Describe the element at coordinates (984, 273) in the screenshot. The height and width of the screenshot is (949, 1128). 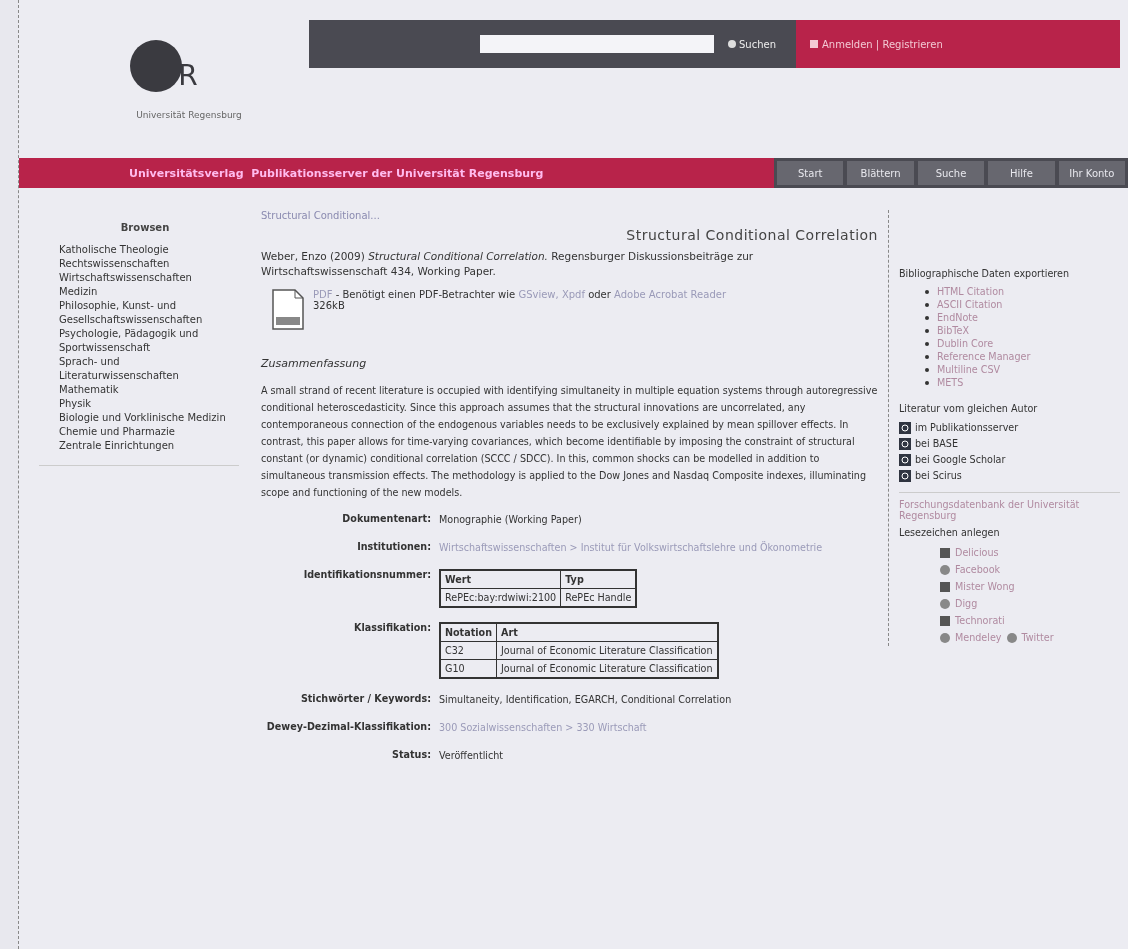
I see `export-title: Bibliographische Daten exportieren` at that location.